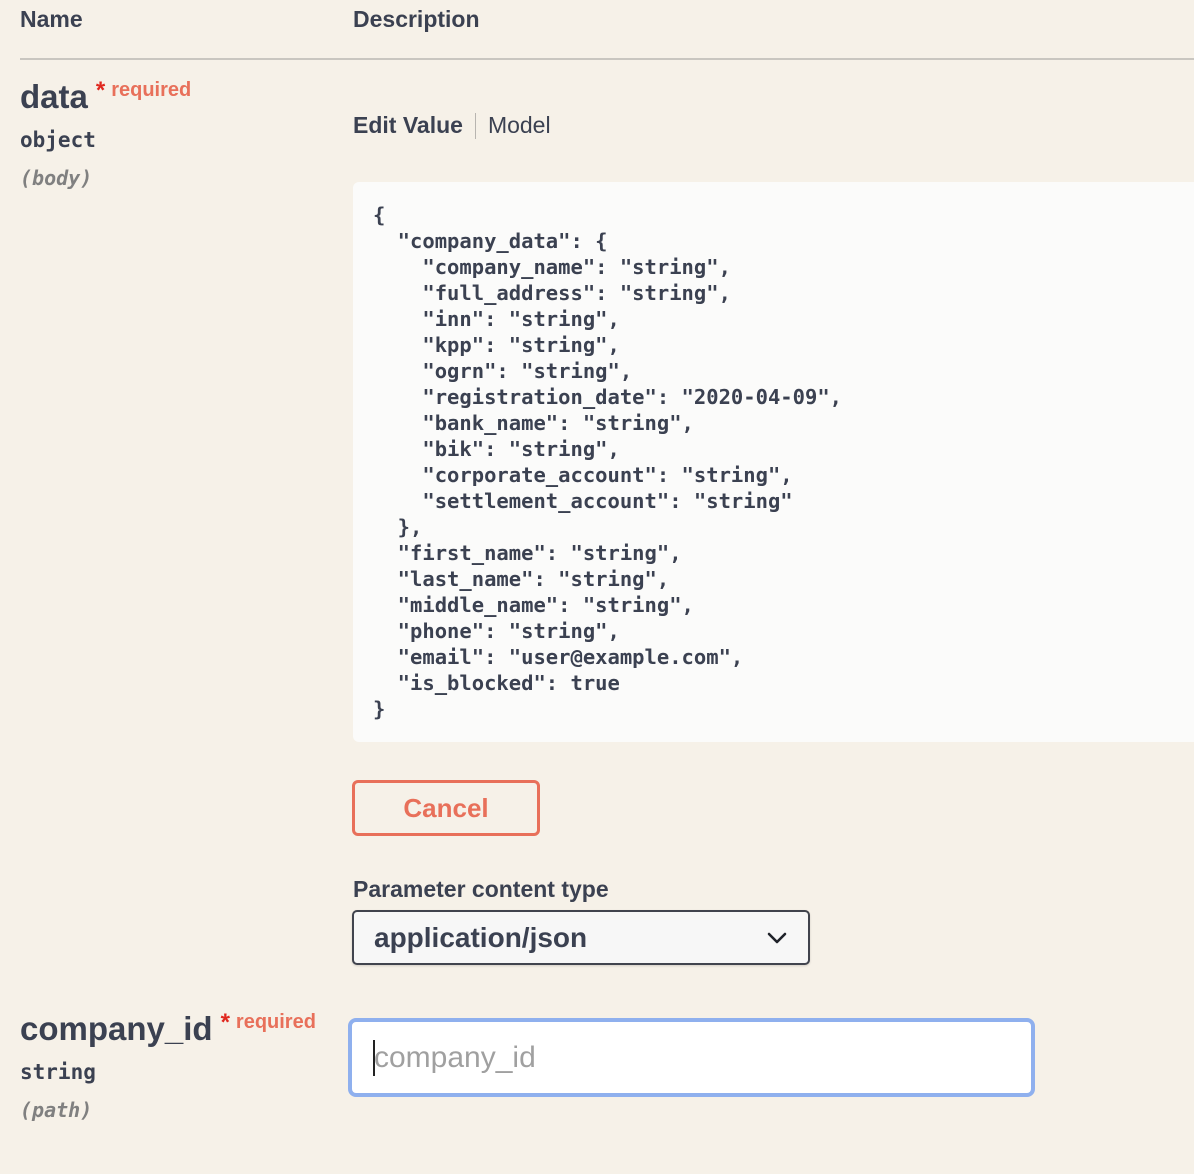 The image size is (1194, 1174). I want to click on tab-model: Model, so click(519, 125).